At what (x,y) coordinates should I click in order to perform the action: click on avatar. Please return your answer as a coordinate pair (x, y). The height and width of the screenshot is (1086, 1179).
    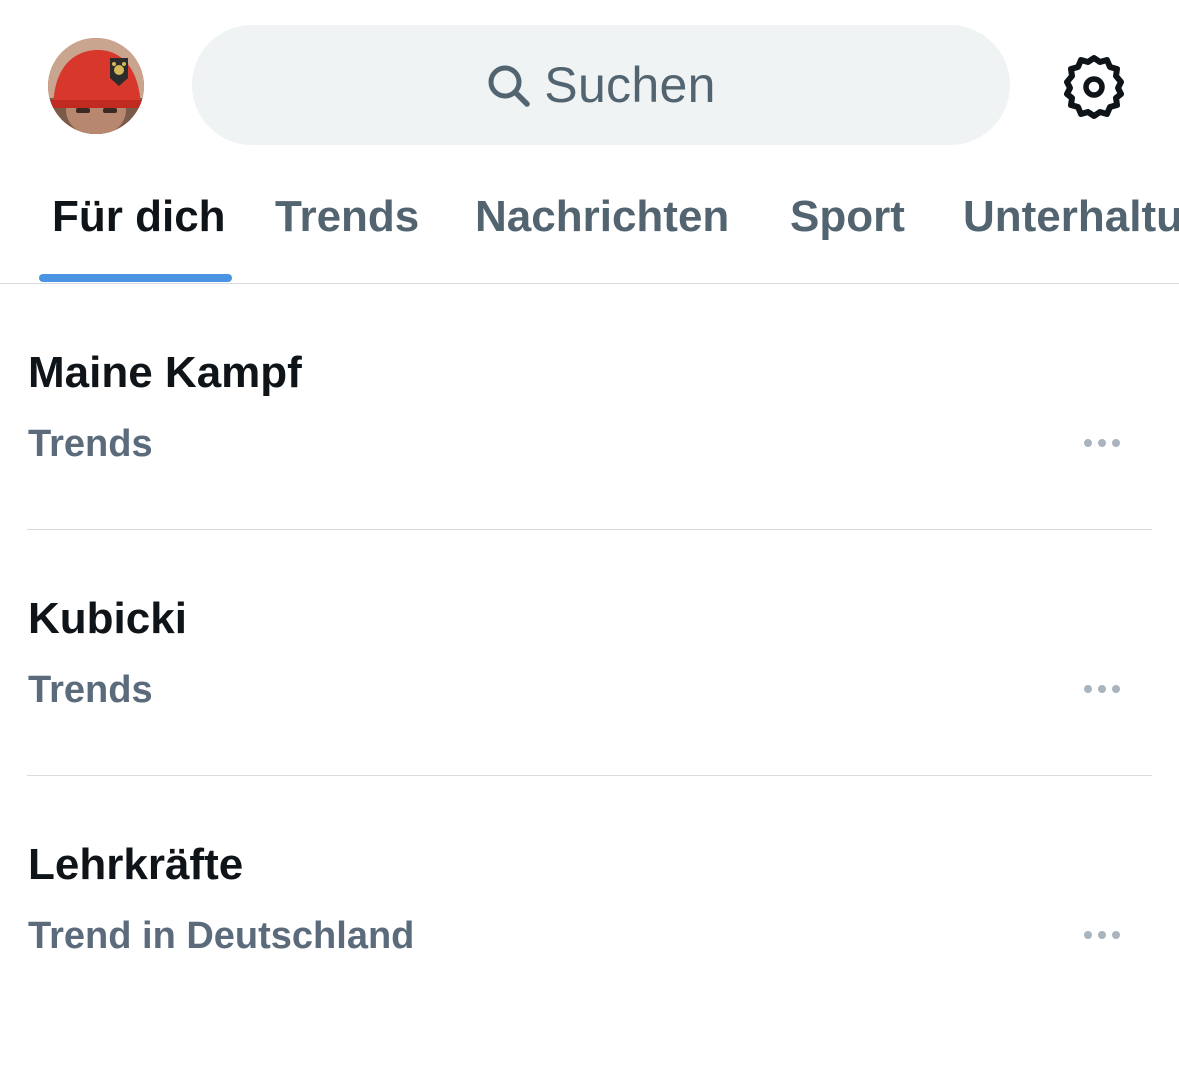
    Looking at the image, I should click on (96, 86).